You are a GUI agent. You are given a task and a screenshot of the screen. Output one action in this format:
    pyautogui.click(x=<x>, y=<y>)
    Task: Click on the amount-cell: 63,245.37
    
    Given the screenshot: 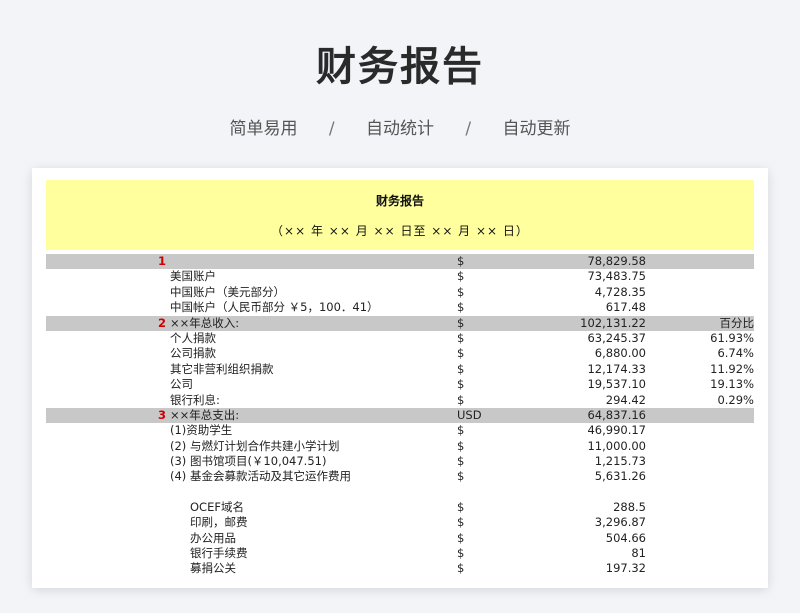 What is the action you would take?
    pyautogui.click(x=616, y=337)
    